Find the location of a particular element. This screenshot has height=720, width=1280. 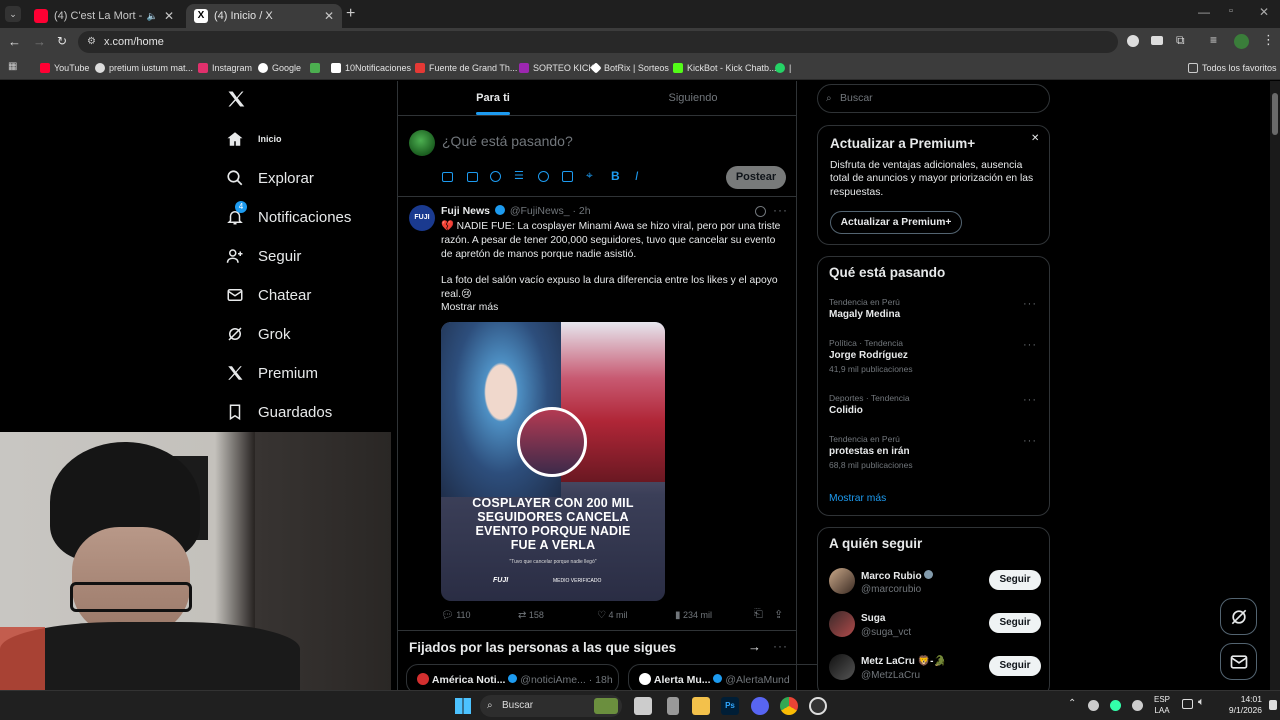

nav-chatear: Chatear is located at coordinates (268, 295).